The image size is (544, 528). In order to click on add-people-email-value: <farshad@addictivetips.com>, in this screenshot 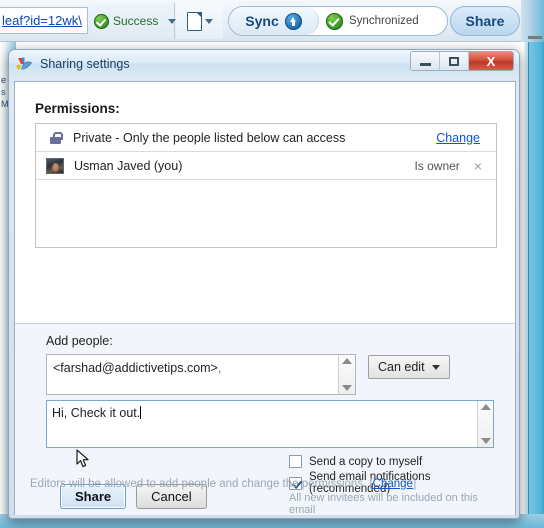, I will do `click(192, 374)`.